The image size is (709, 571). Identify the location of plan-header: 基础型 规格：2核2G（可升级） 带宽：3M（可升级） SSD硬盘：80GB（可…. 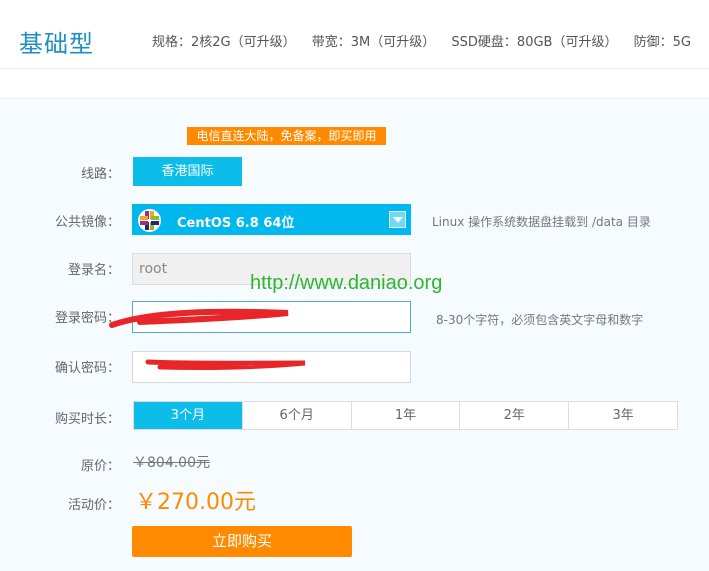
(354, 34).